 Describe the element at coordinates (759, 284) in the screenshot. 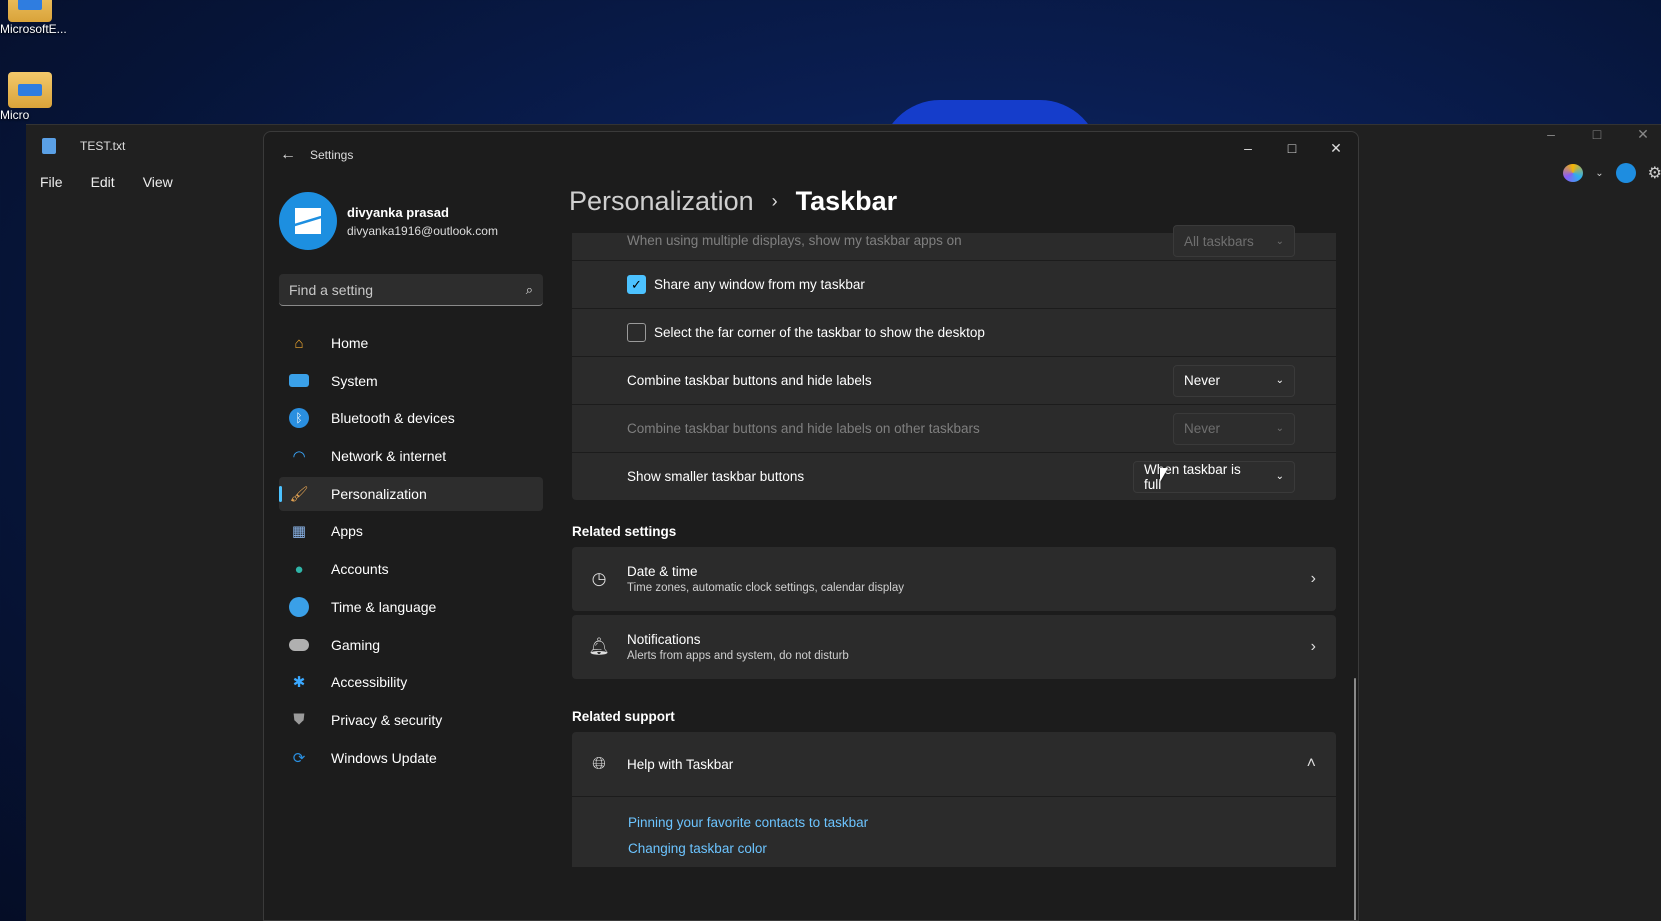

I see `setting-label: Share any window from my taskbar` at that location.